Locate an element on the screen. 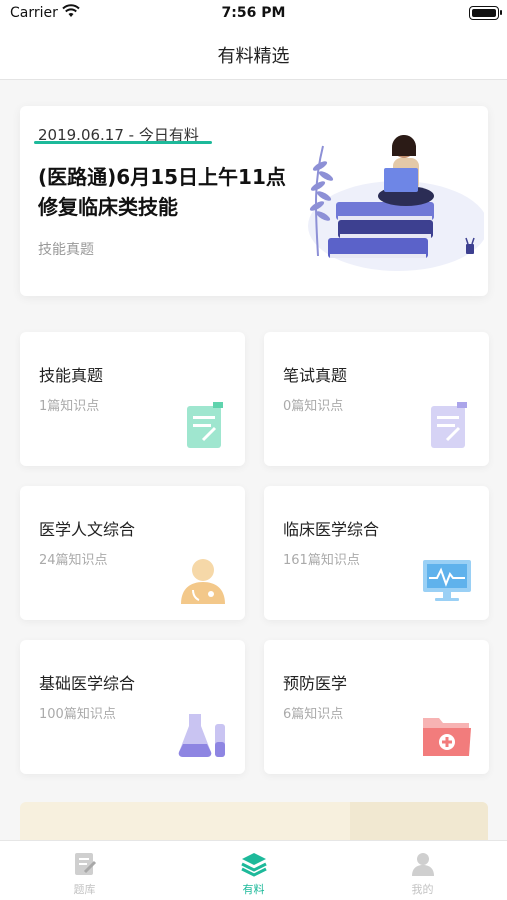 Image resolution: width=507 pixels, height=900 pixels. battery-icon is located at coordinates (485, 13).